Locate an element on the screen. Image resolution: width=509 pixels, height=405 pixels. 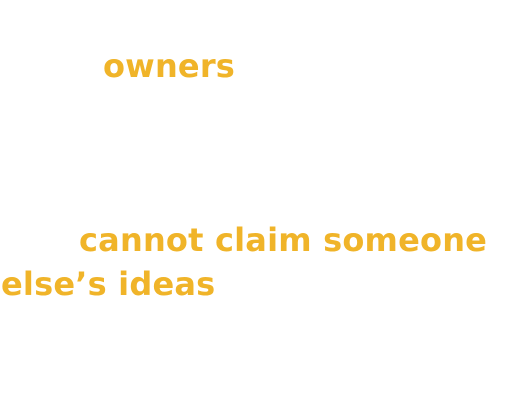
caption-line-else-ideas: else’s ideas is located at coordinates (108, 284).